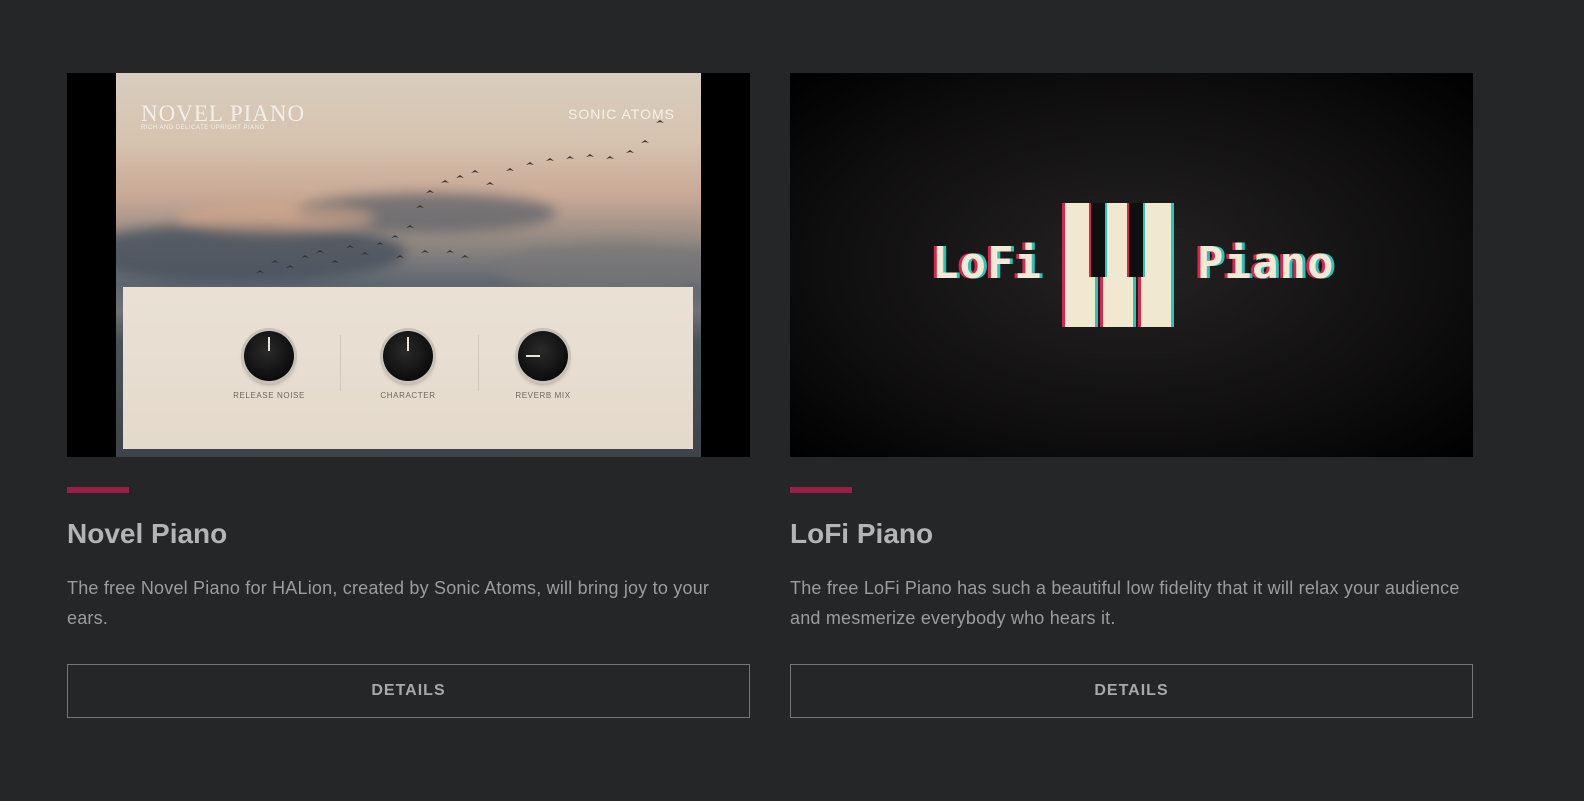 Image resolution: width=1584 pixels, height=801 pixels. What do you see at coordinates (460, 196) in the screenshot?
I see `birds-flock-icon` at bounding box center [460, 196].